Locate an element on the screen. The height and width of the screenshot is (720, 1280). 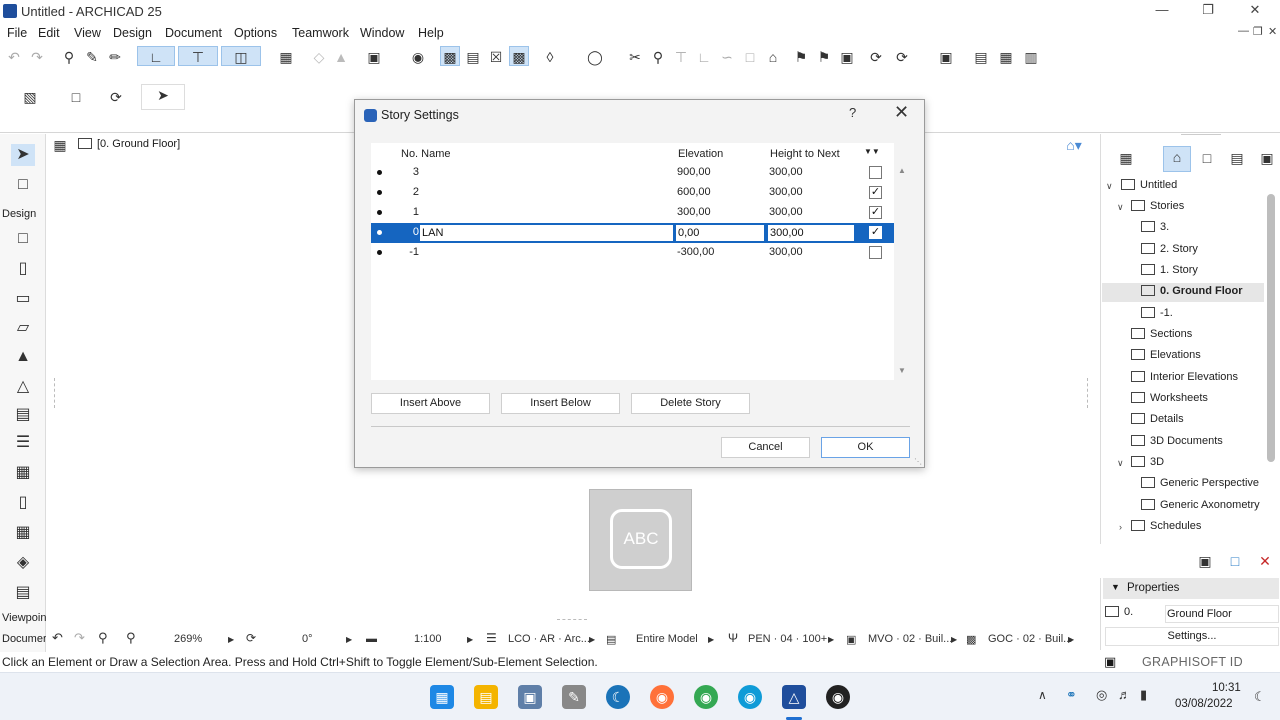
column-tool-icon: ▯ is located at coordinates (23, 269).